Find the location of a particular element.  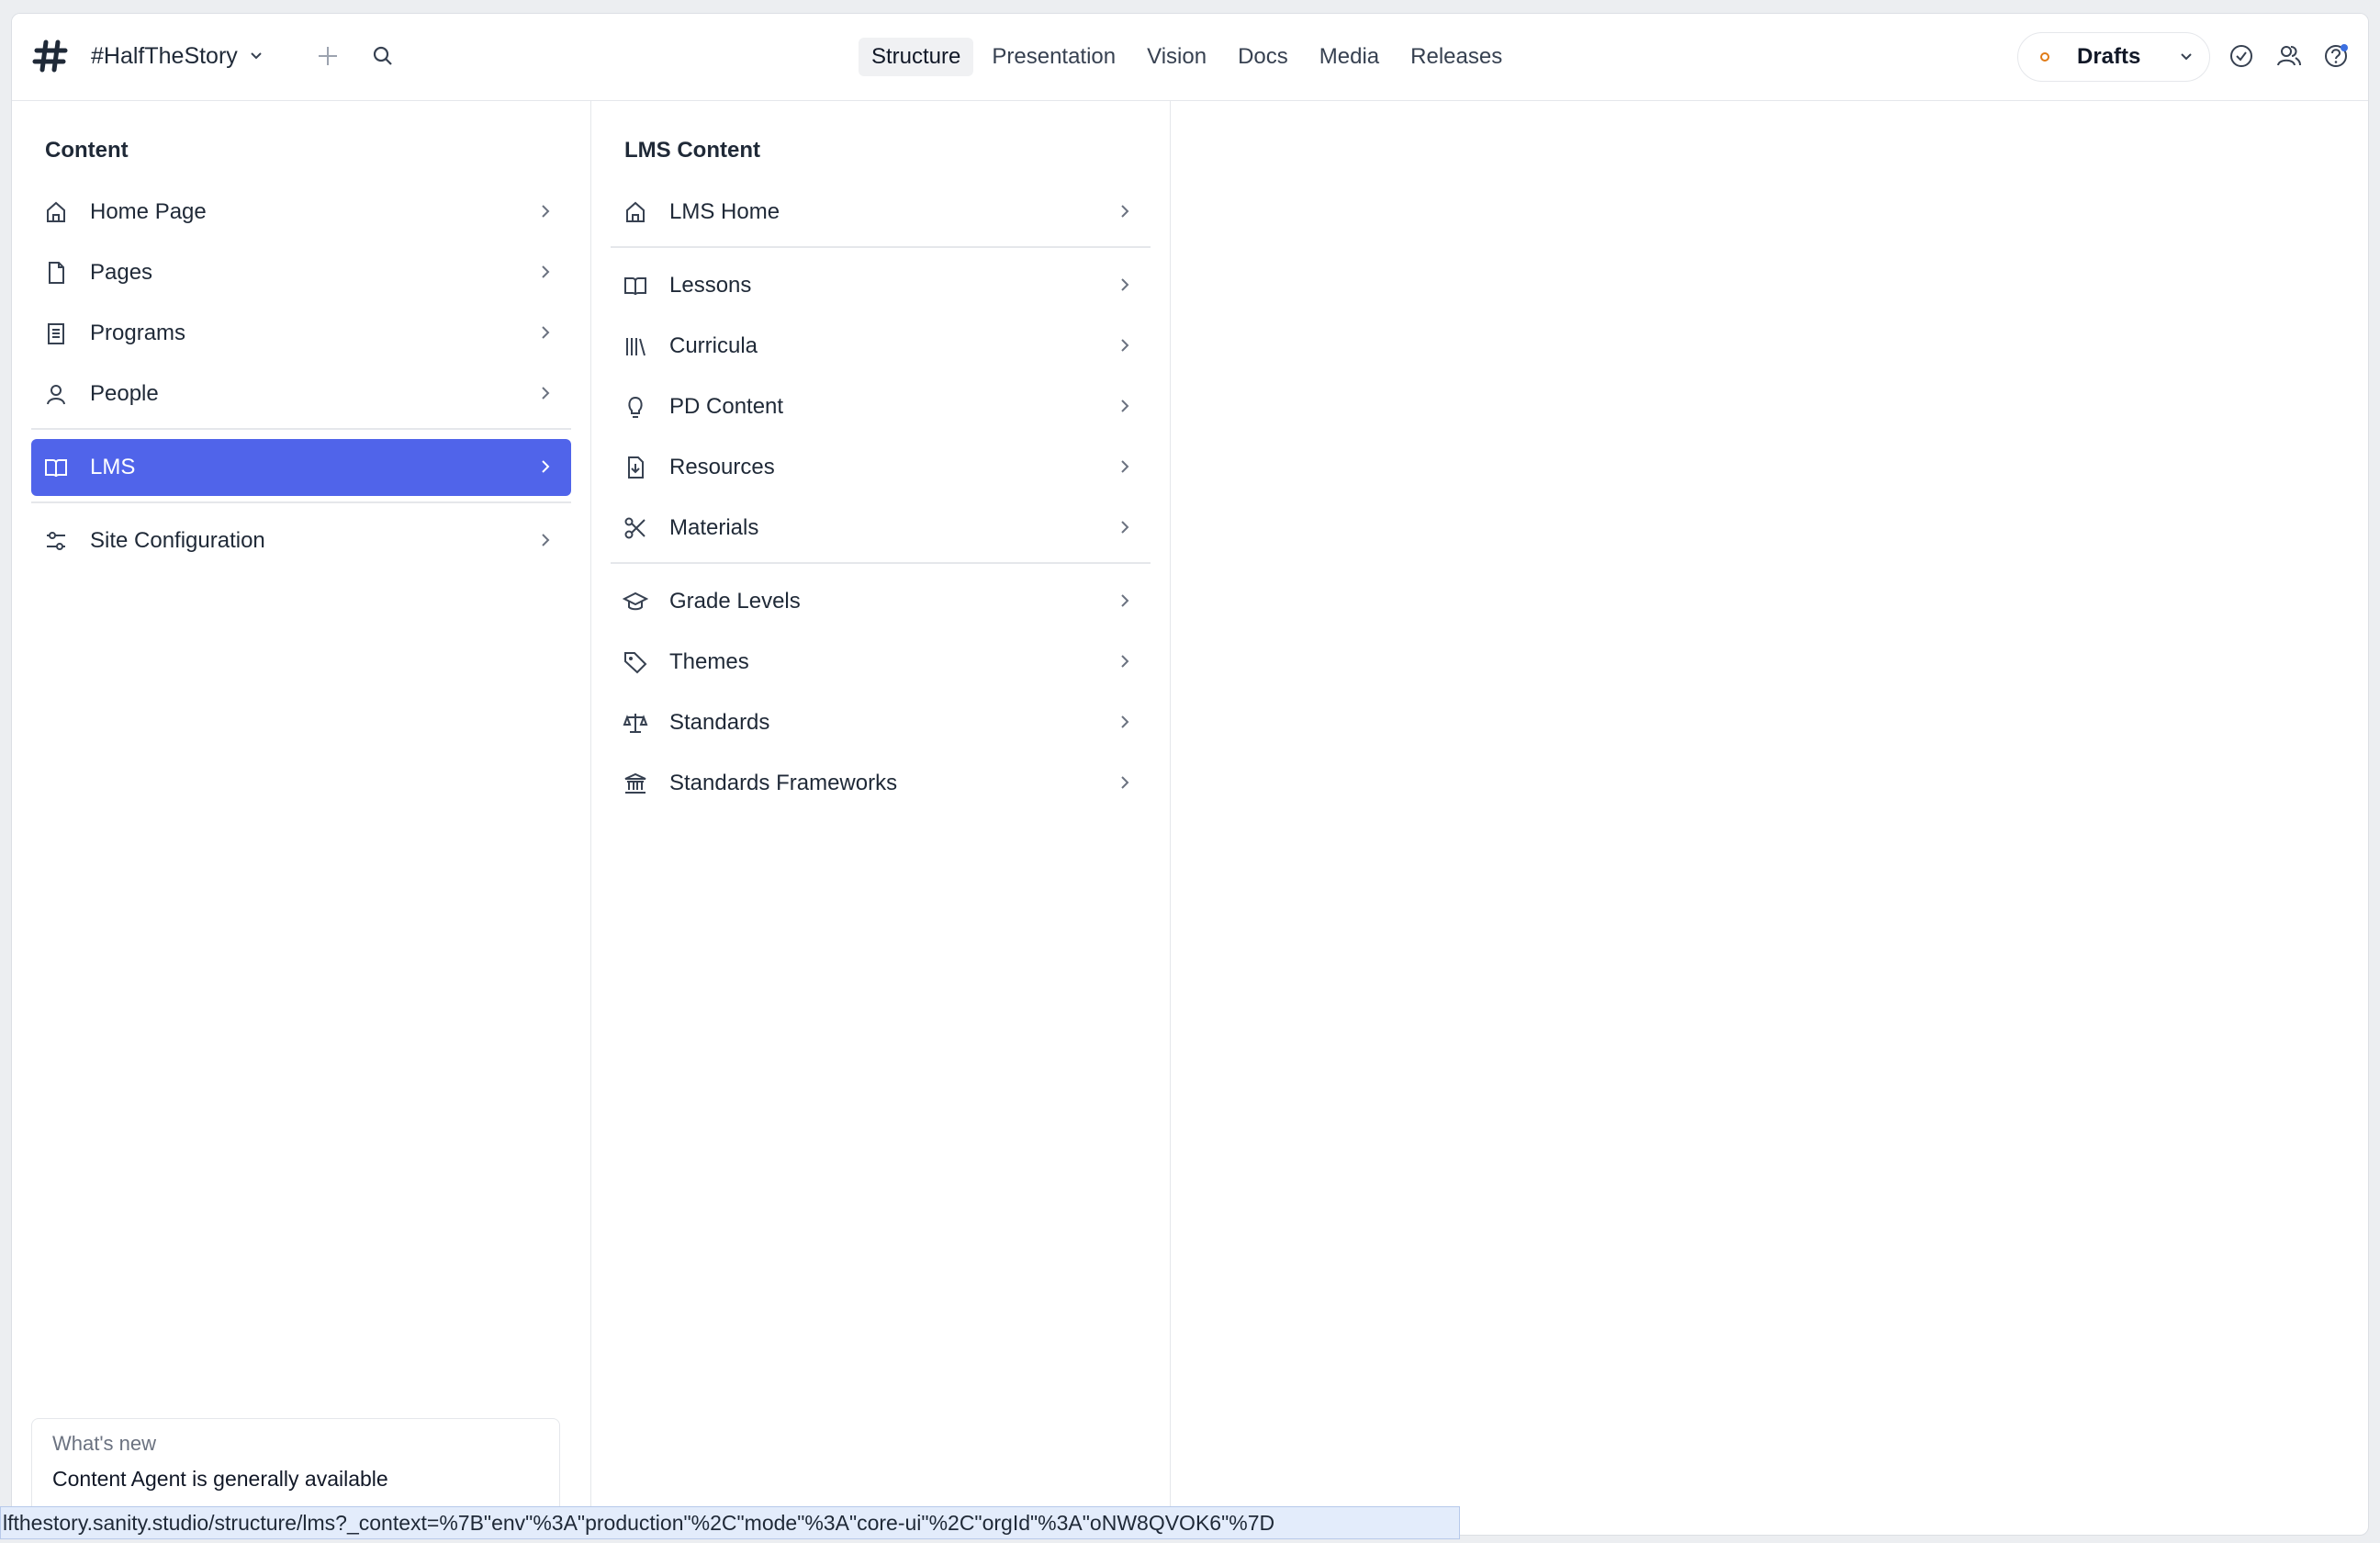

item-label: PD Content is located at coordinates (726, 406).